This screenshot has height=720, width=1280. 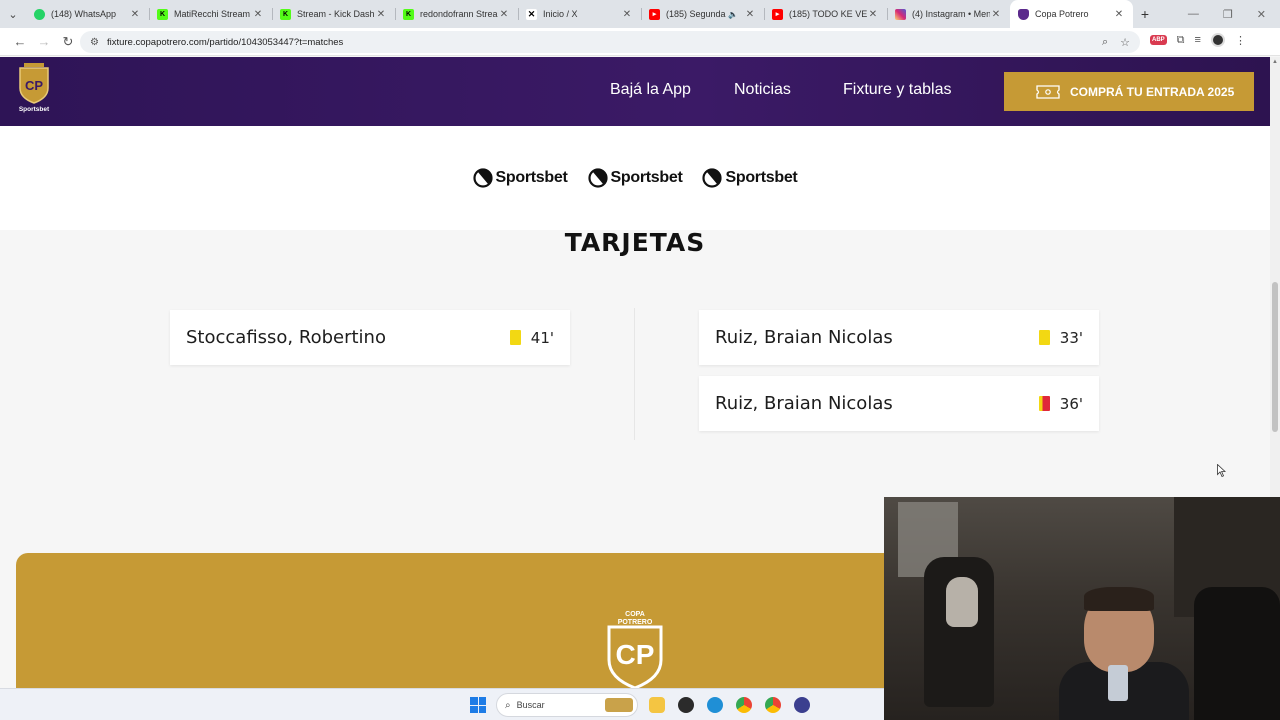 What do you see at coordinates (1234, 14) in the screenshot?
I see `window-controls: — ❐ ✕` at bounding box center [1234, 14].